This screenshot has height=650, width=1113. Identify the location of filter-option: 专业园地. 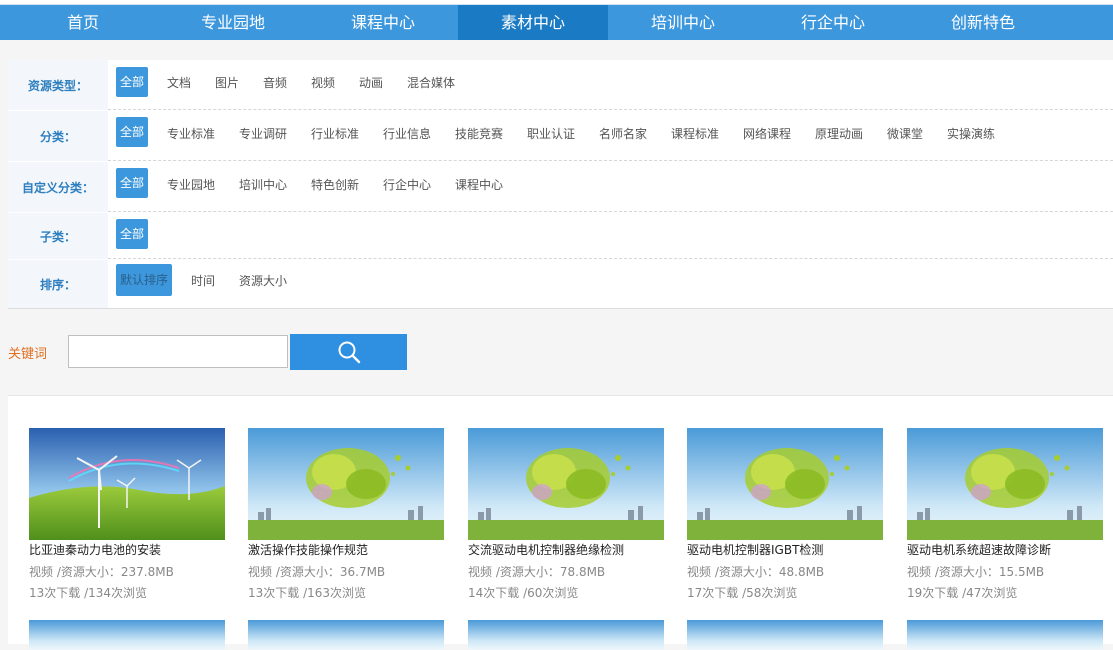
(191, 184).